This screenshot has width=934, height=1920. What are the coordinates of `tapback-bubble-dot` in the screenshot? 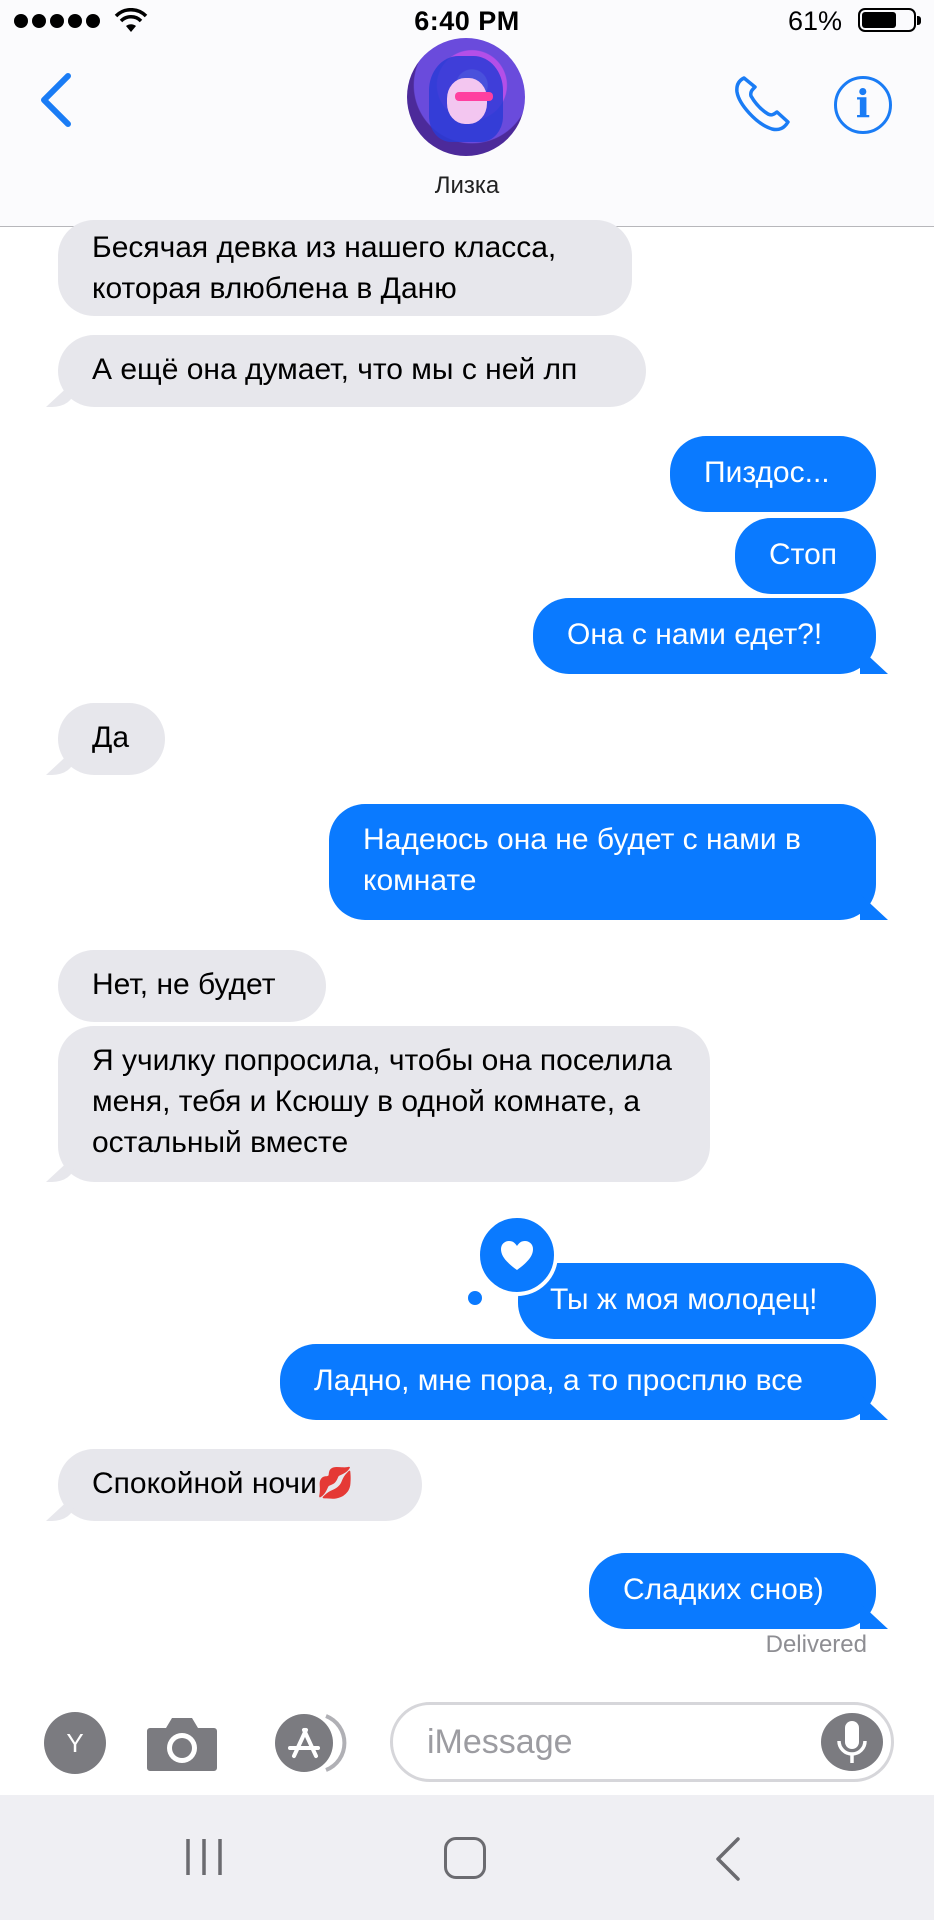 It's located at (475, 1298).